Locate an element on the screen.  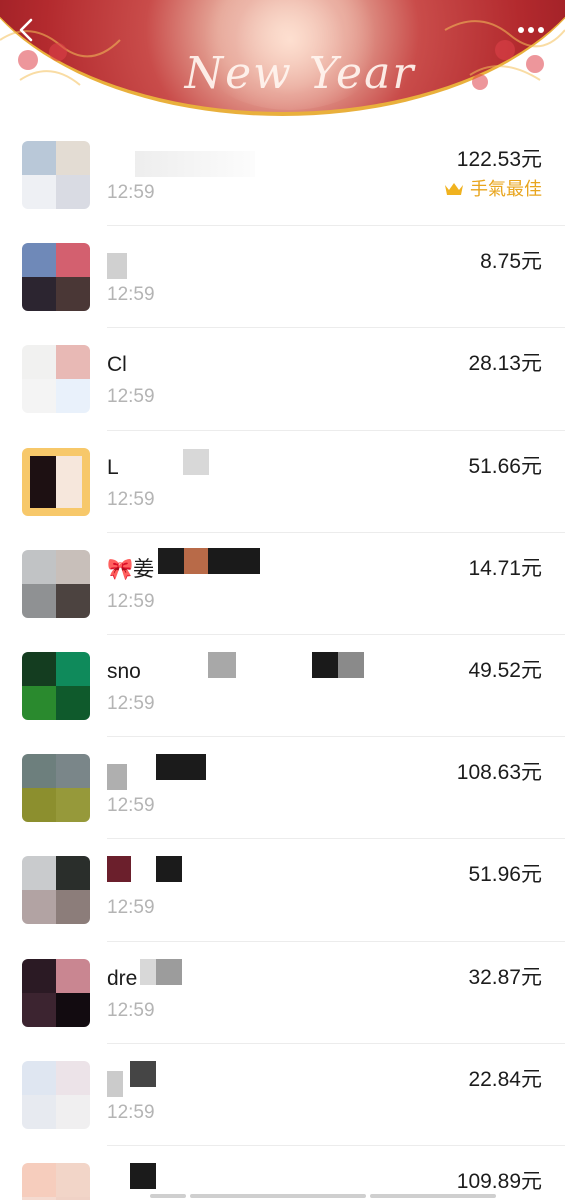
member-name: dre is located at coordinates (122, 978).